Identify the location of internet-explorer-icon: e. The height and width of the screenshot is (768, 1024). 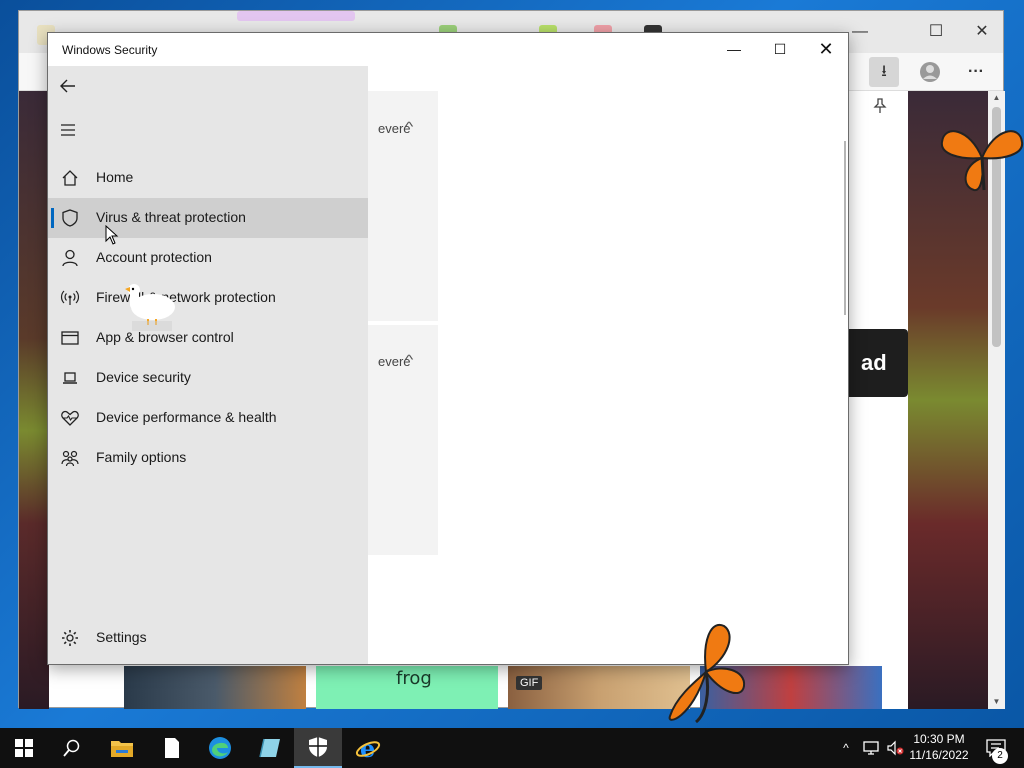
(368, 748).